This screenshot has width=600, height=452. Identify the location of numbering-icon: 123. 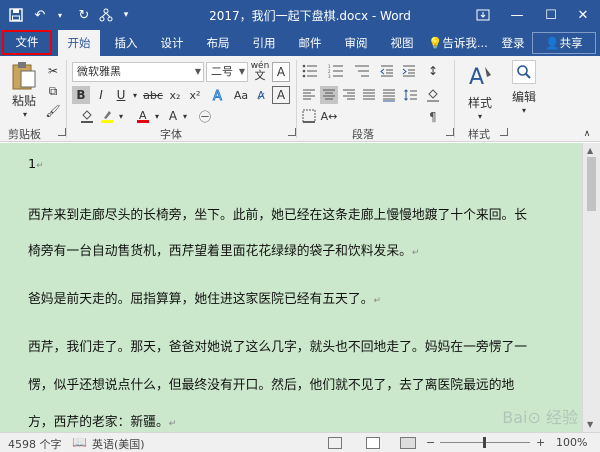
(336, 71).